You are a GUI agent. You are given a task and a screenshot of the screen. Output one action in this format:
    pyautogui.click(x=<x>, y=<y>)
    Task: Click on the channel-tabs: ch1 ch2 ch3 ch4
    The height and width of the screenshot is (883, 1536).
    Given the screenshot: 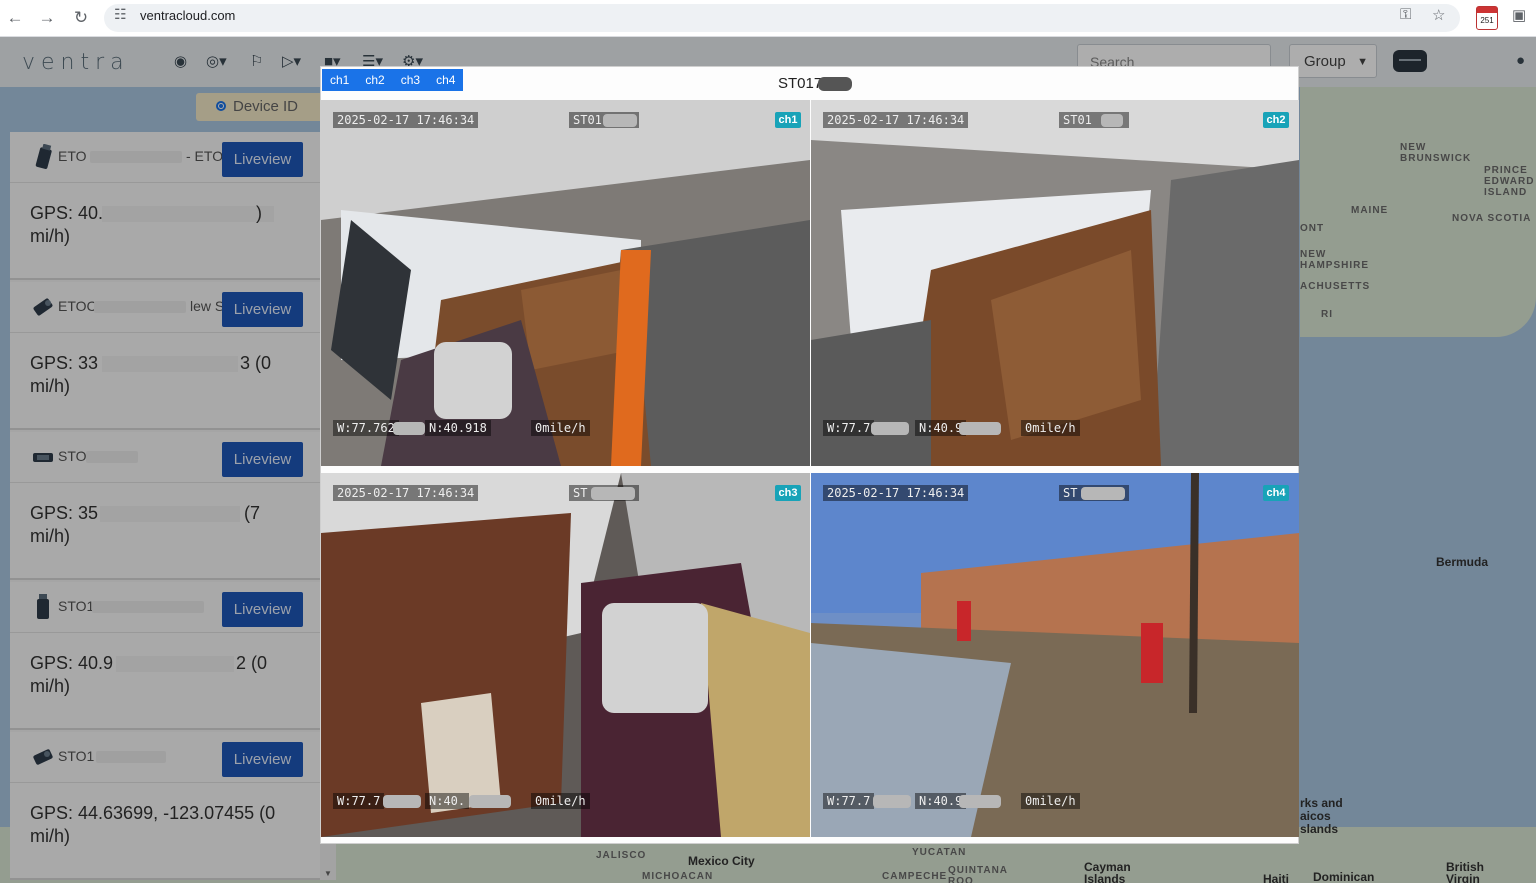 What is the action you would take?
    pyautogui.click(x=393, y=80)
    